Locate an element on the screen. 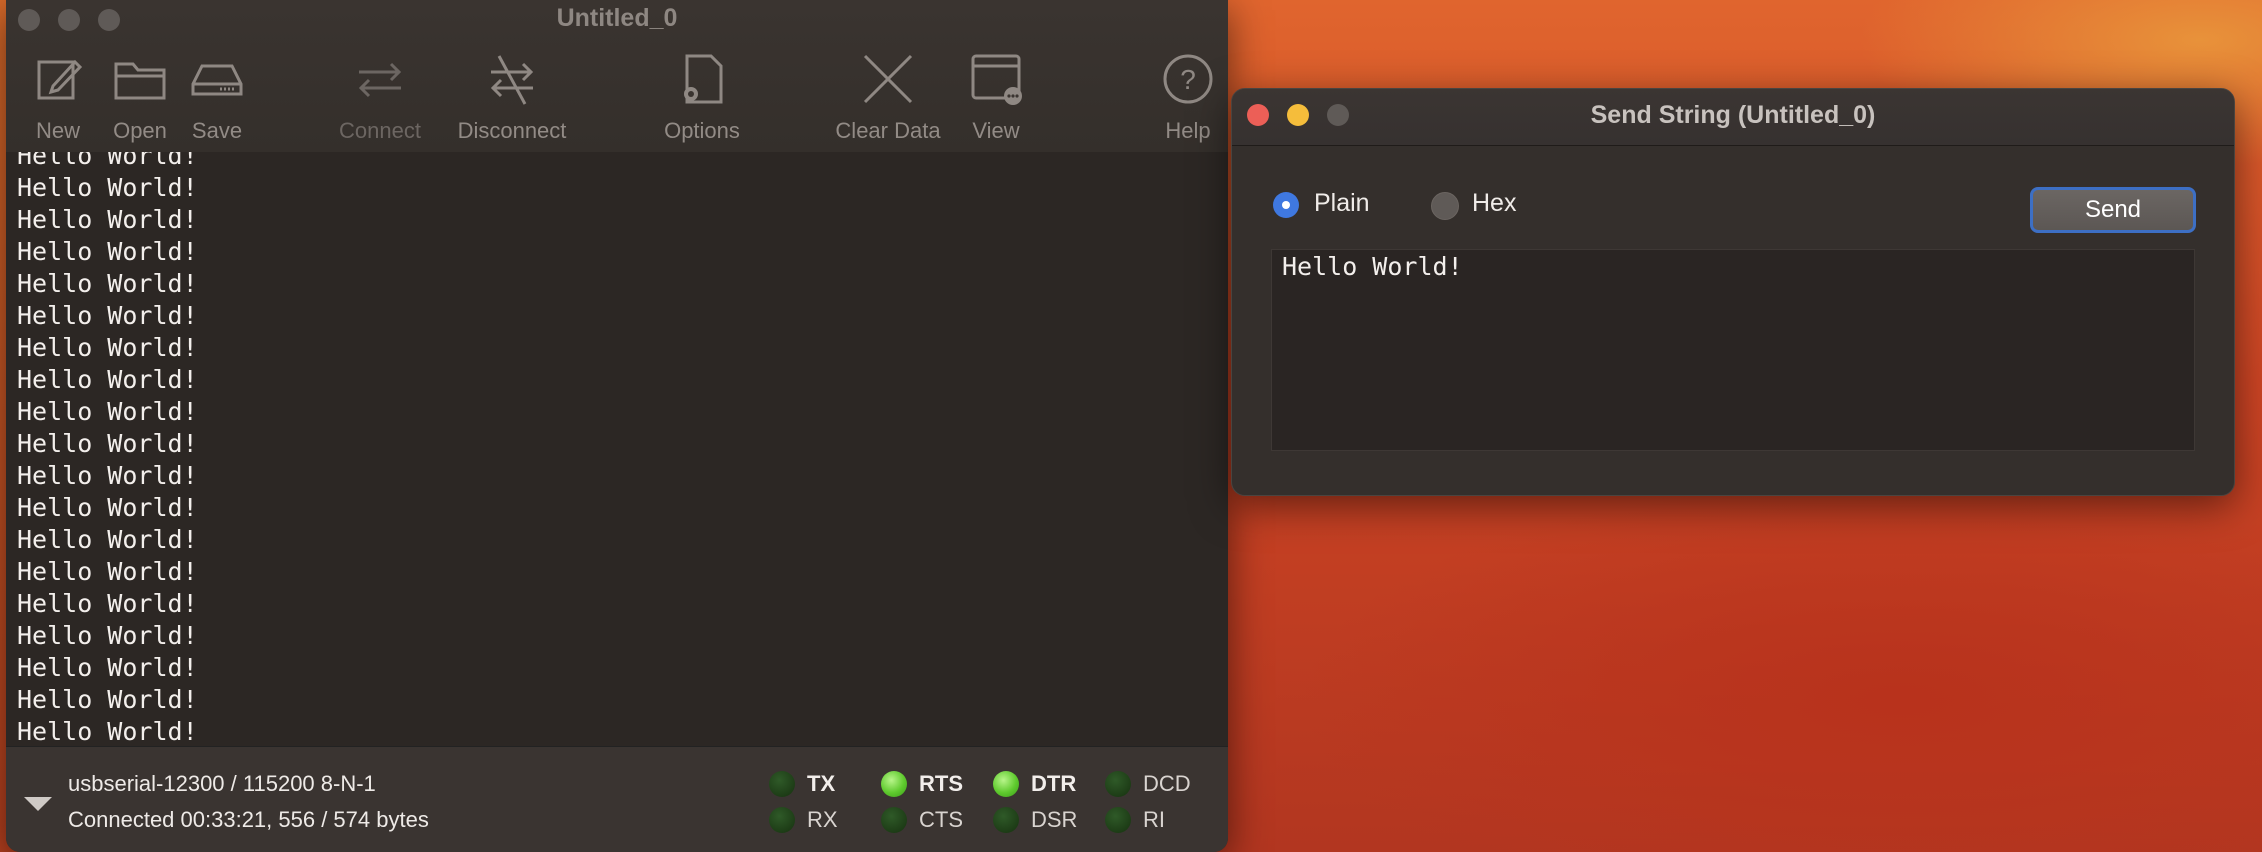  clear-data-button: Clear Data is located at coordinates (888, 101).